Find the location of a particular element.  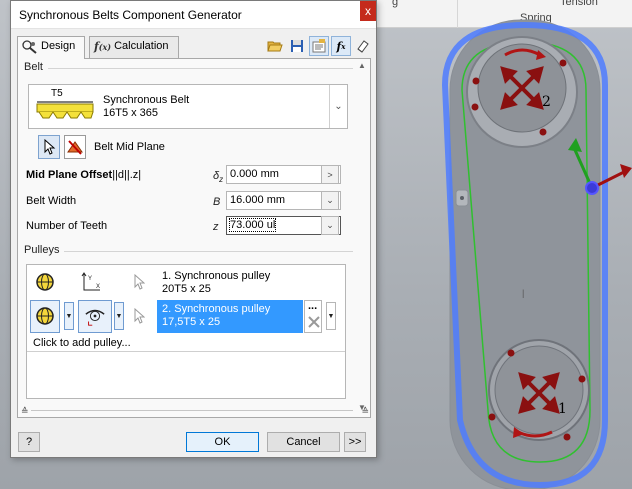

pulley-1-number: 1 is located at coordinates (562, 409).